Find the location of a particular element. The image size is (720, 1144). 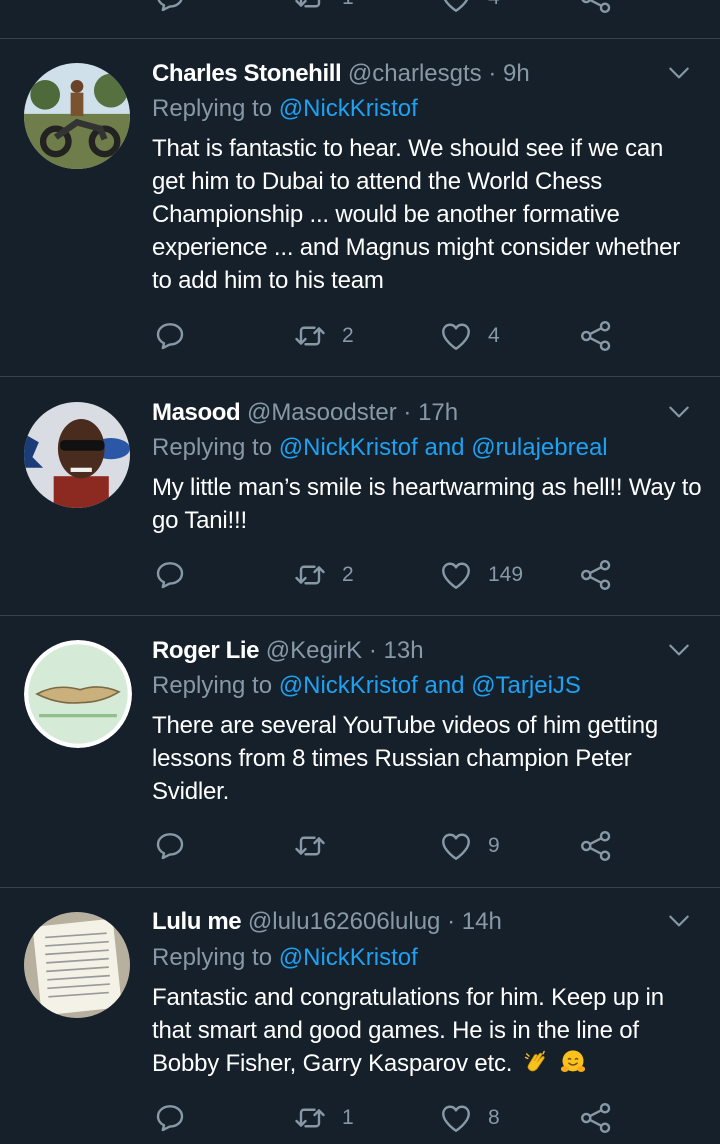

mention-link: @TarjeiJS is located at coordinates (526, 685).